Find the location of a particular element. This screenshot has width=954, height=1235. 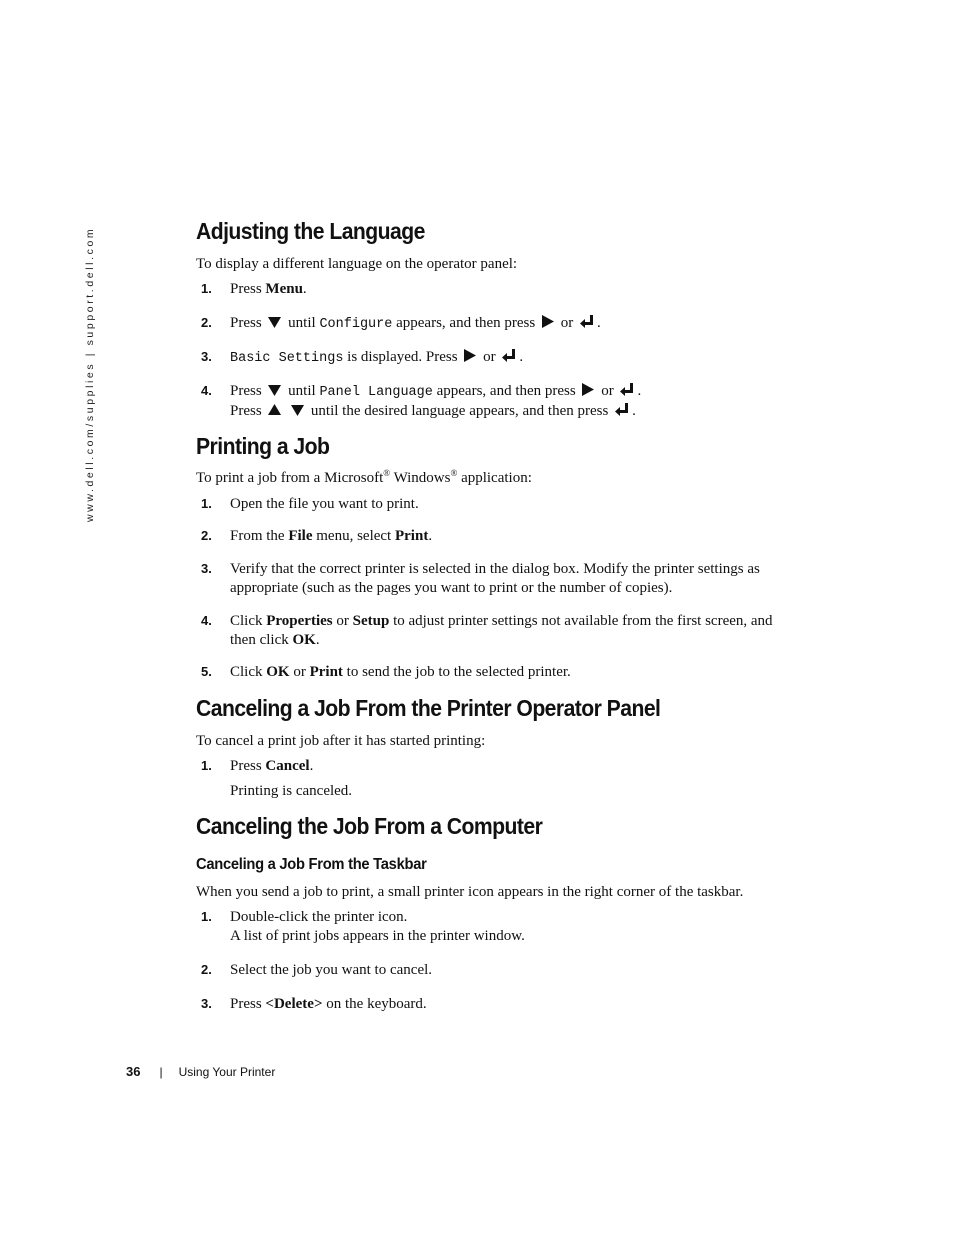

step-number: 5. is located at coordinates (206, 671).